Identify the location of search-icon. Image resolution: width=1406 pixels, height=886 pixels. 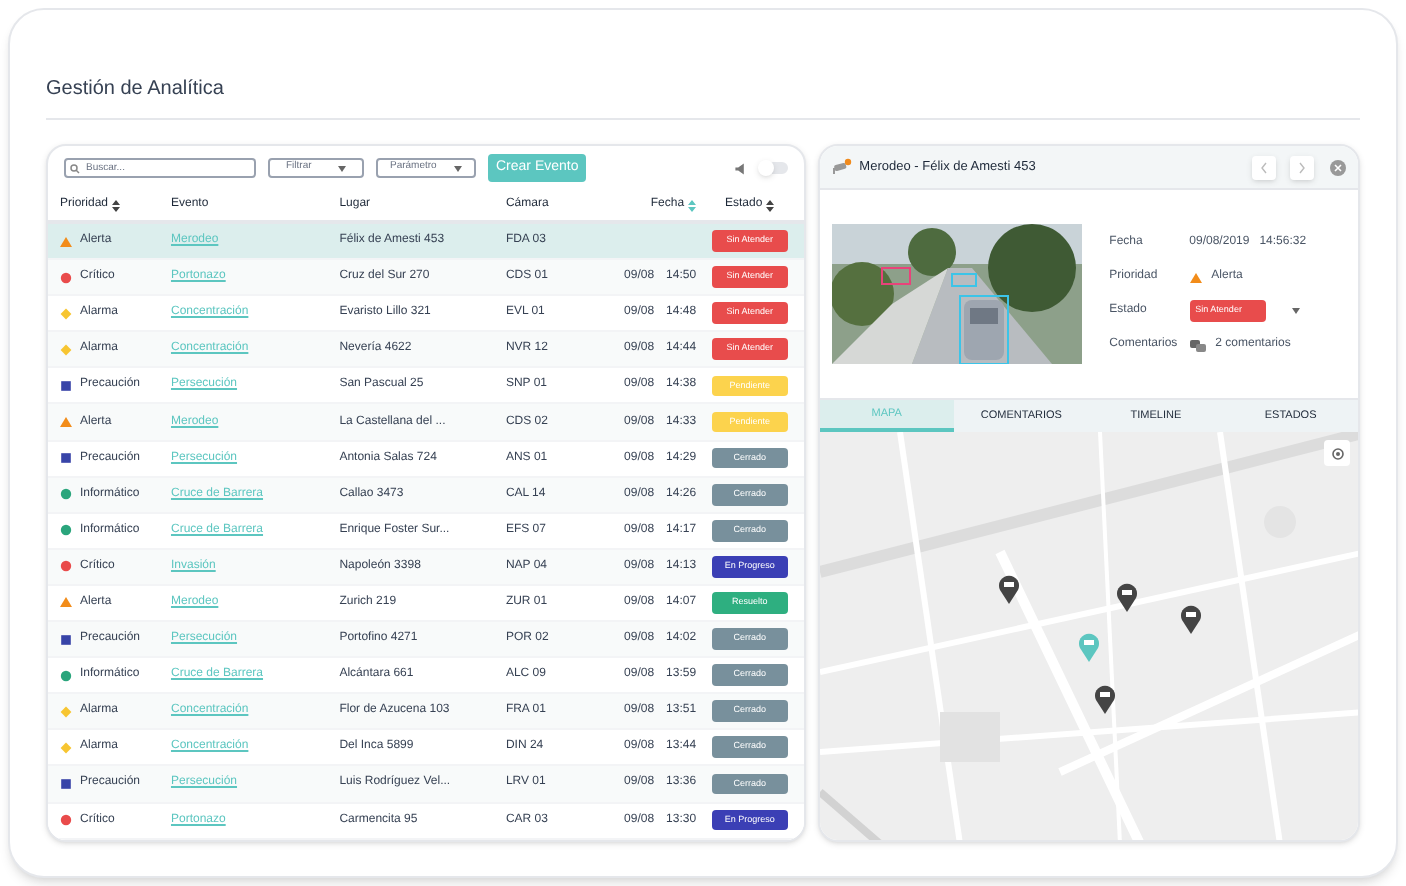
(75, 168).